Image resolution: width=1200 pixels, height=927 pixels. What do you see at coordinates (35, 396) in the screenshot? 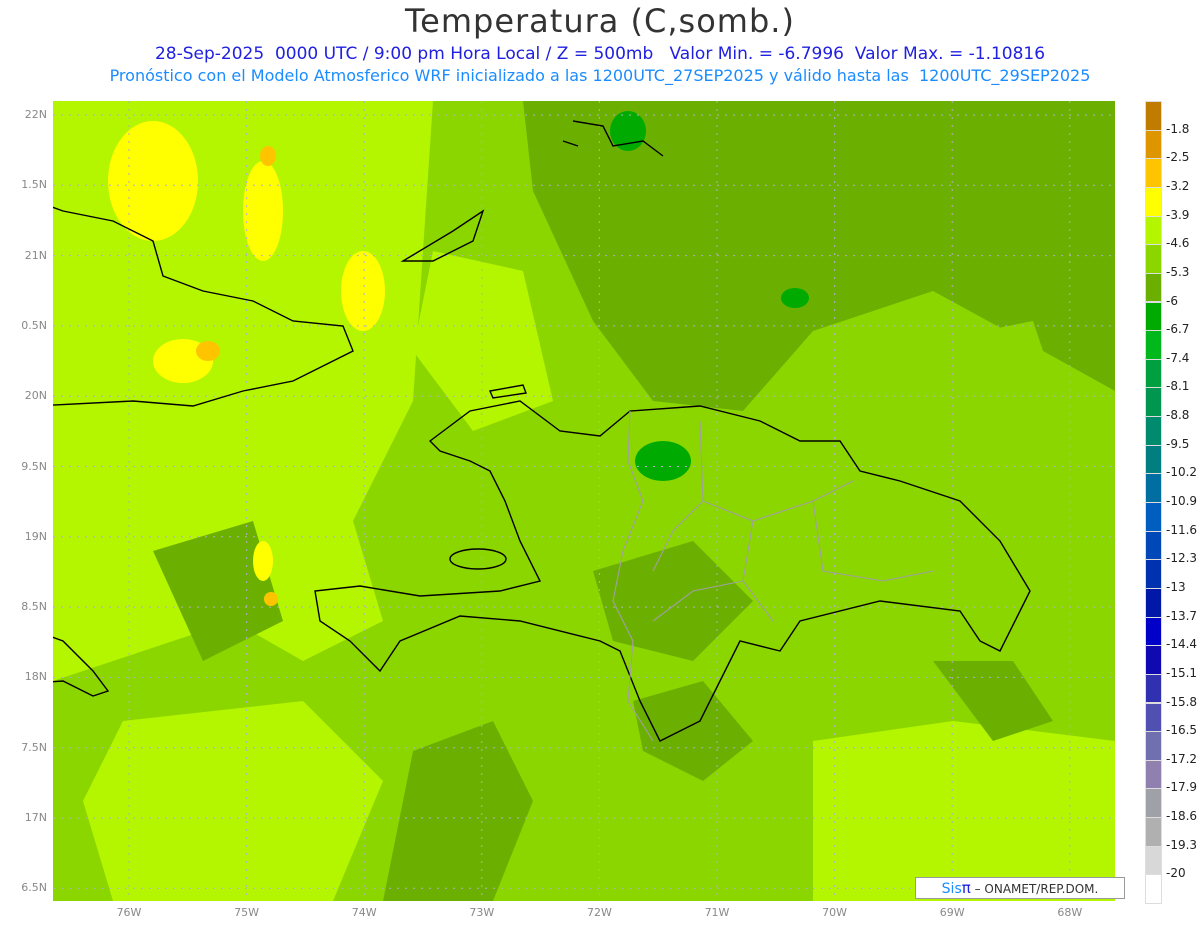
I see `lat-label: 20N` at bounding box center [35, 396].